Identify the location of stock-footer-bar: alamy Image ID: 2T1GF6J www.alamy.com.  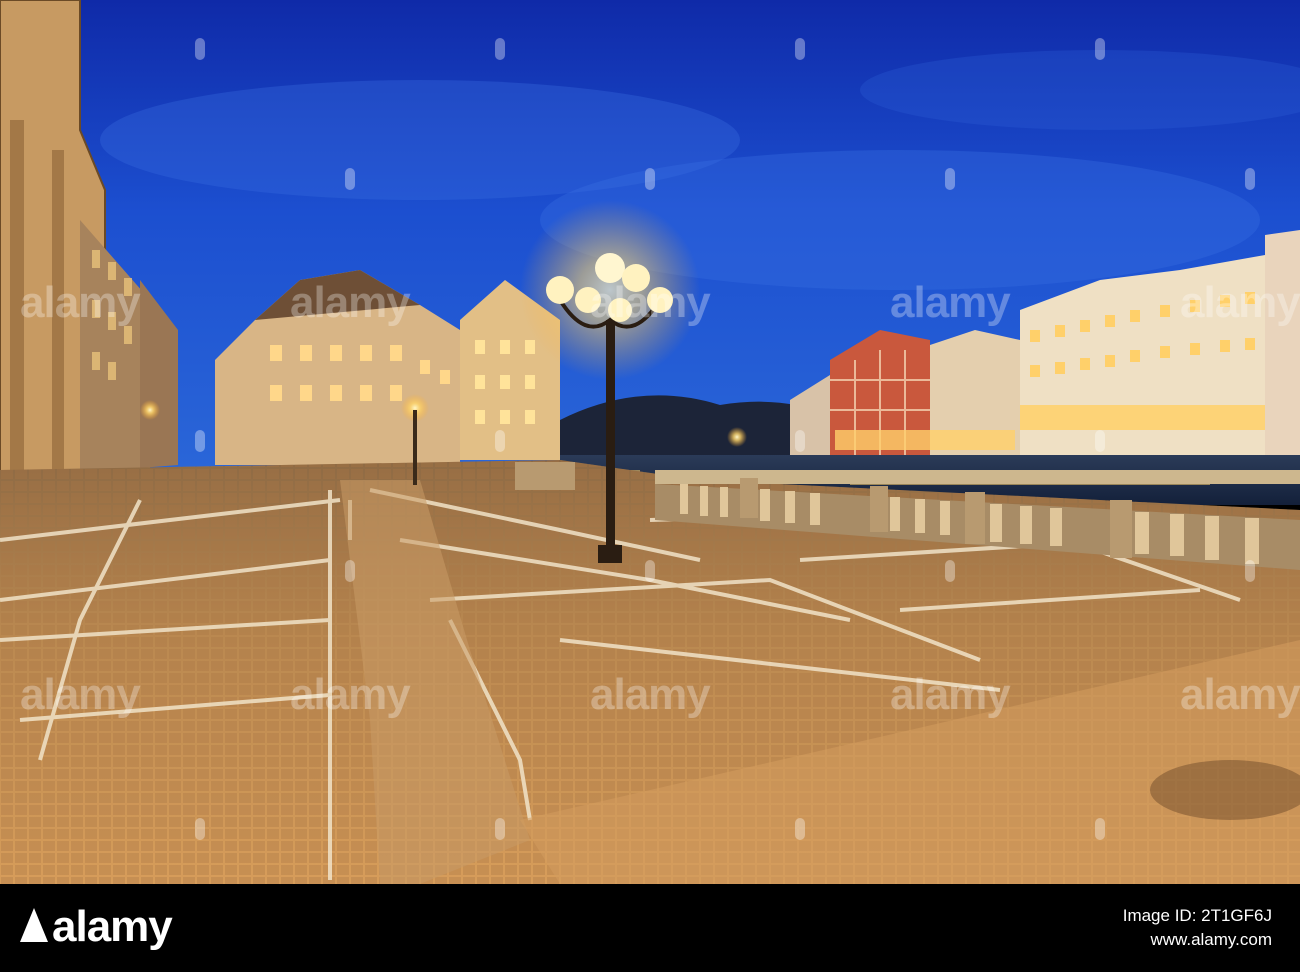
(650, 928).